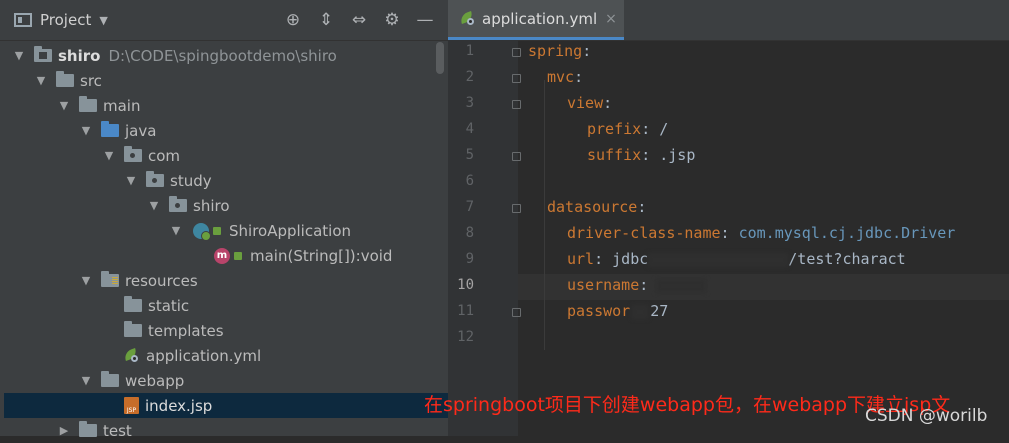 The image size is (1009, 443). I want to click on tree-item-label: static, so click(169, 305).